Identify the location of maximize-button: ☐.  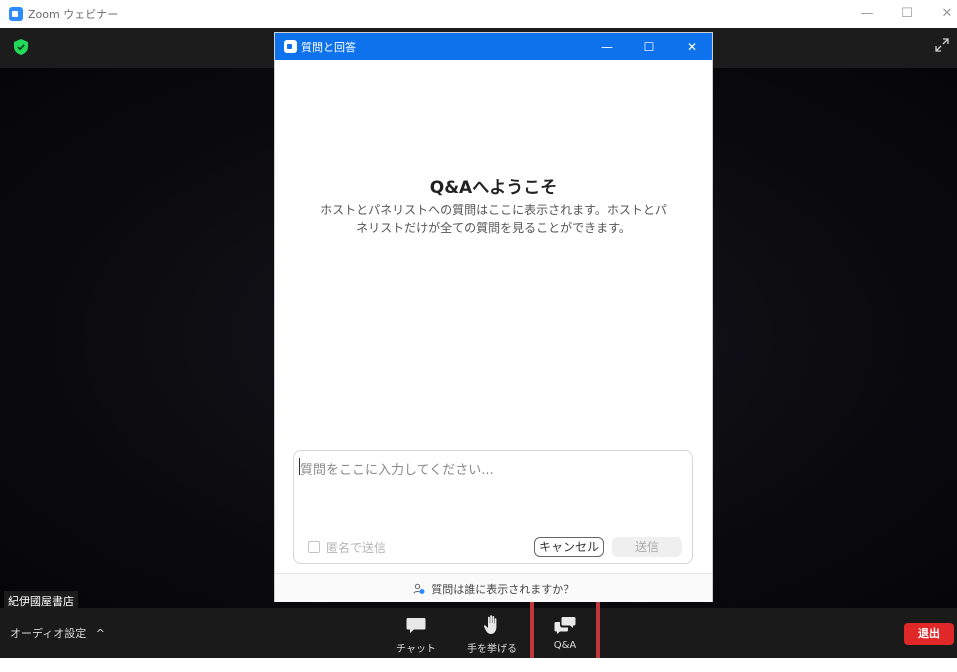
(907, 14).